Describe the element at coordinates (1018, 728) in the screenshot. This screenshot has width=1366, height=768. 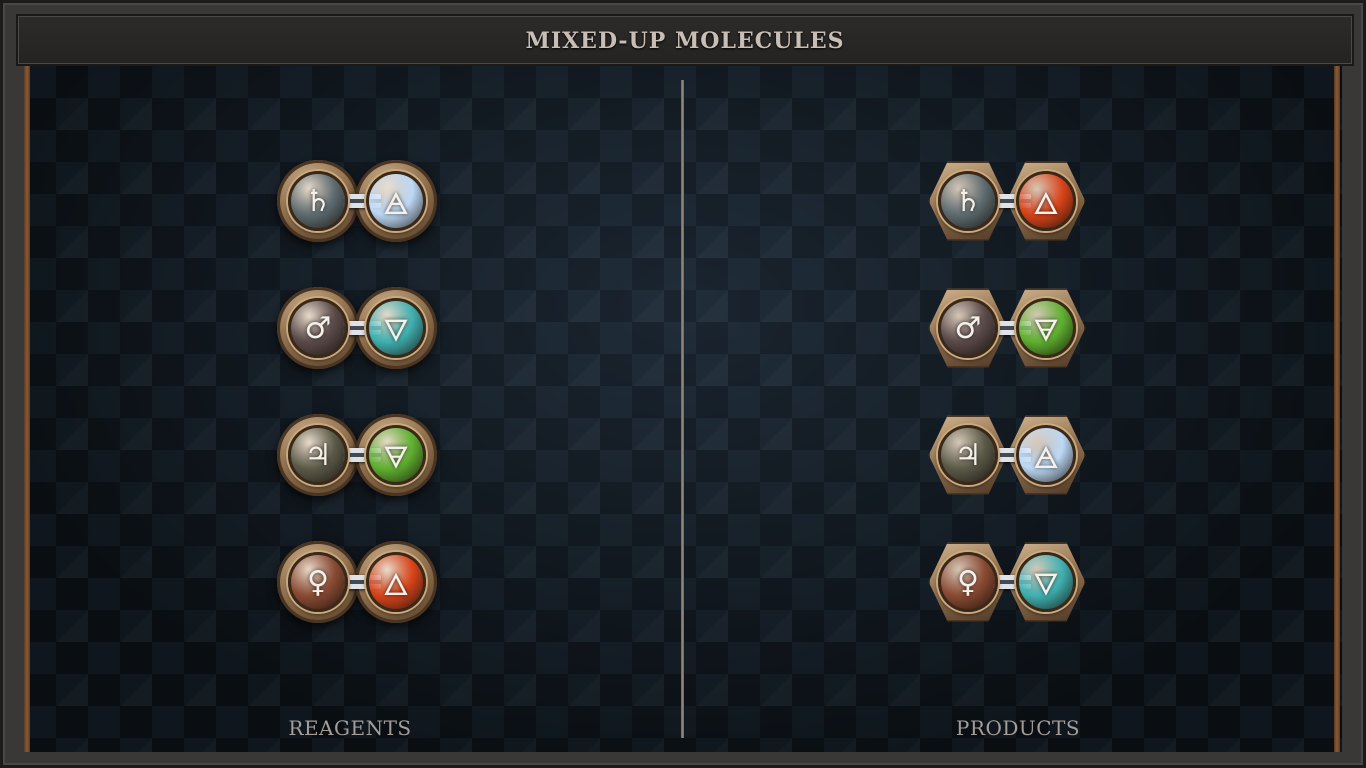
I see `products-label: PRODUCTS` at that location.